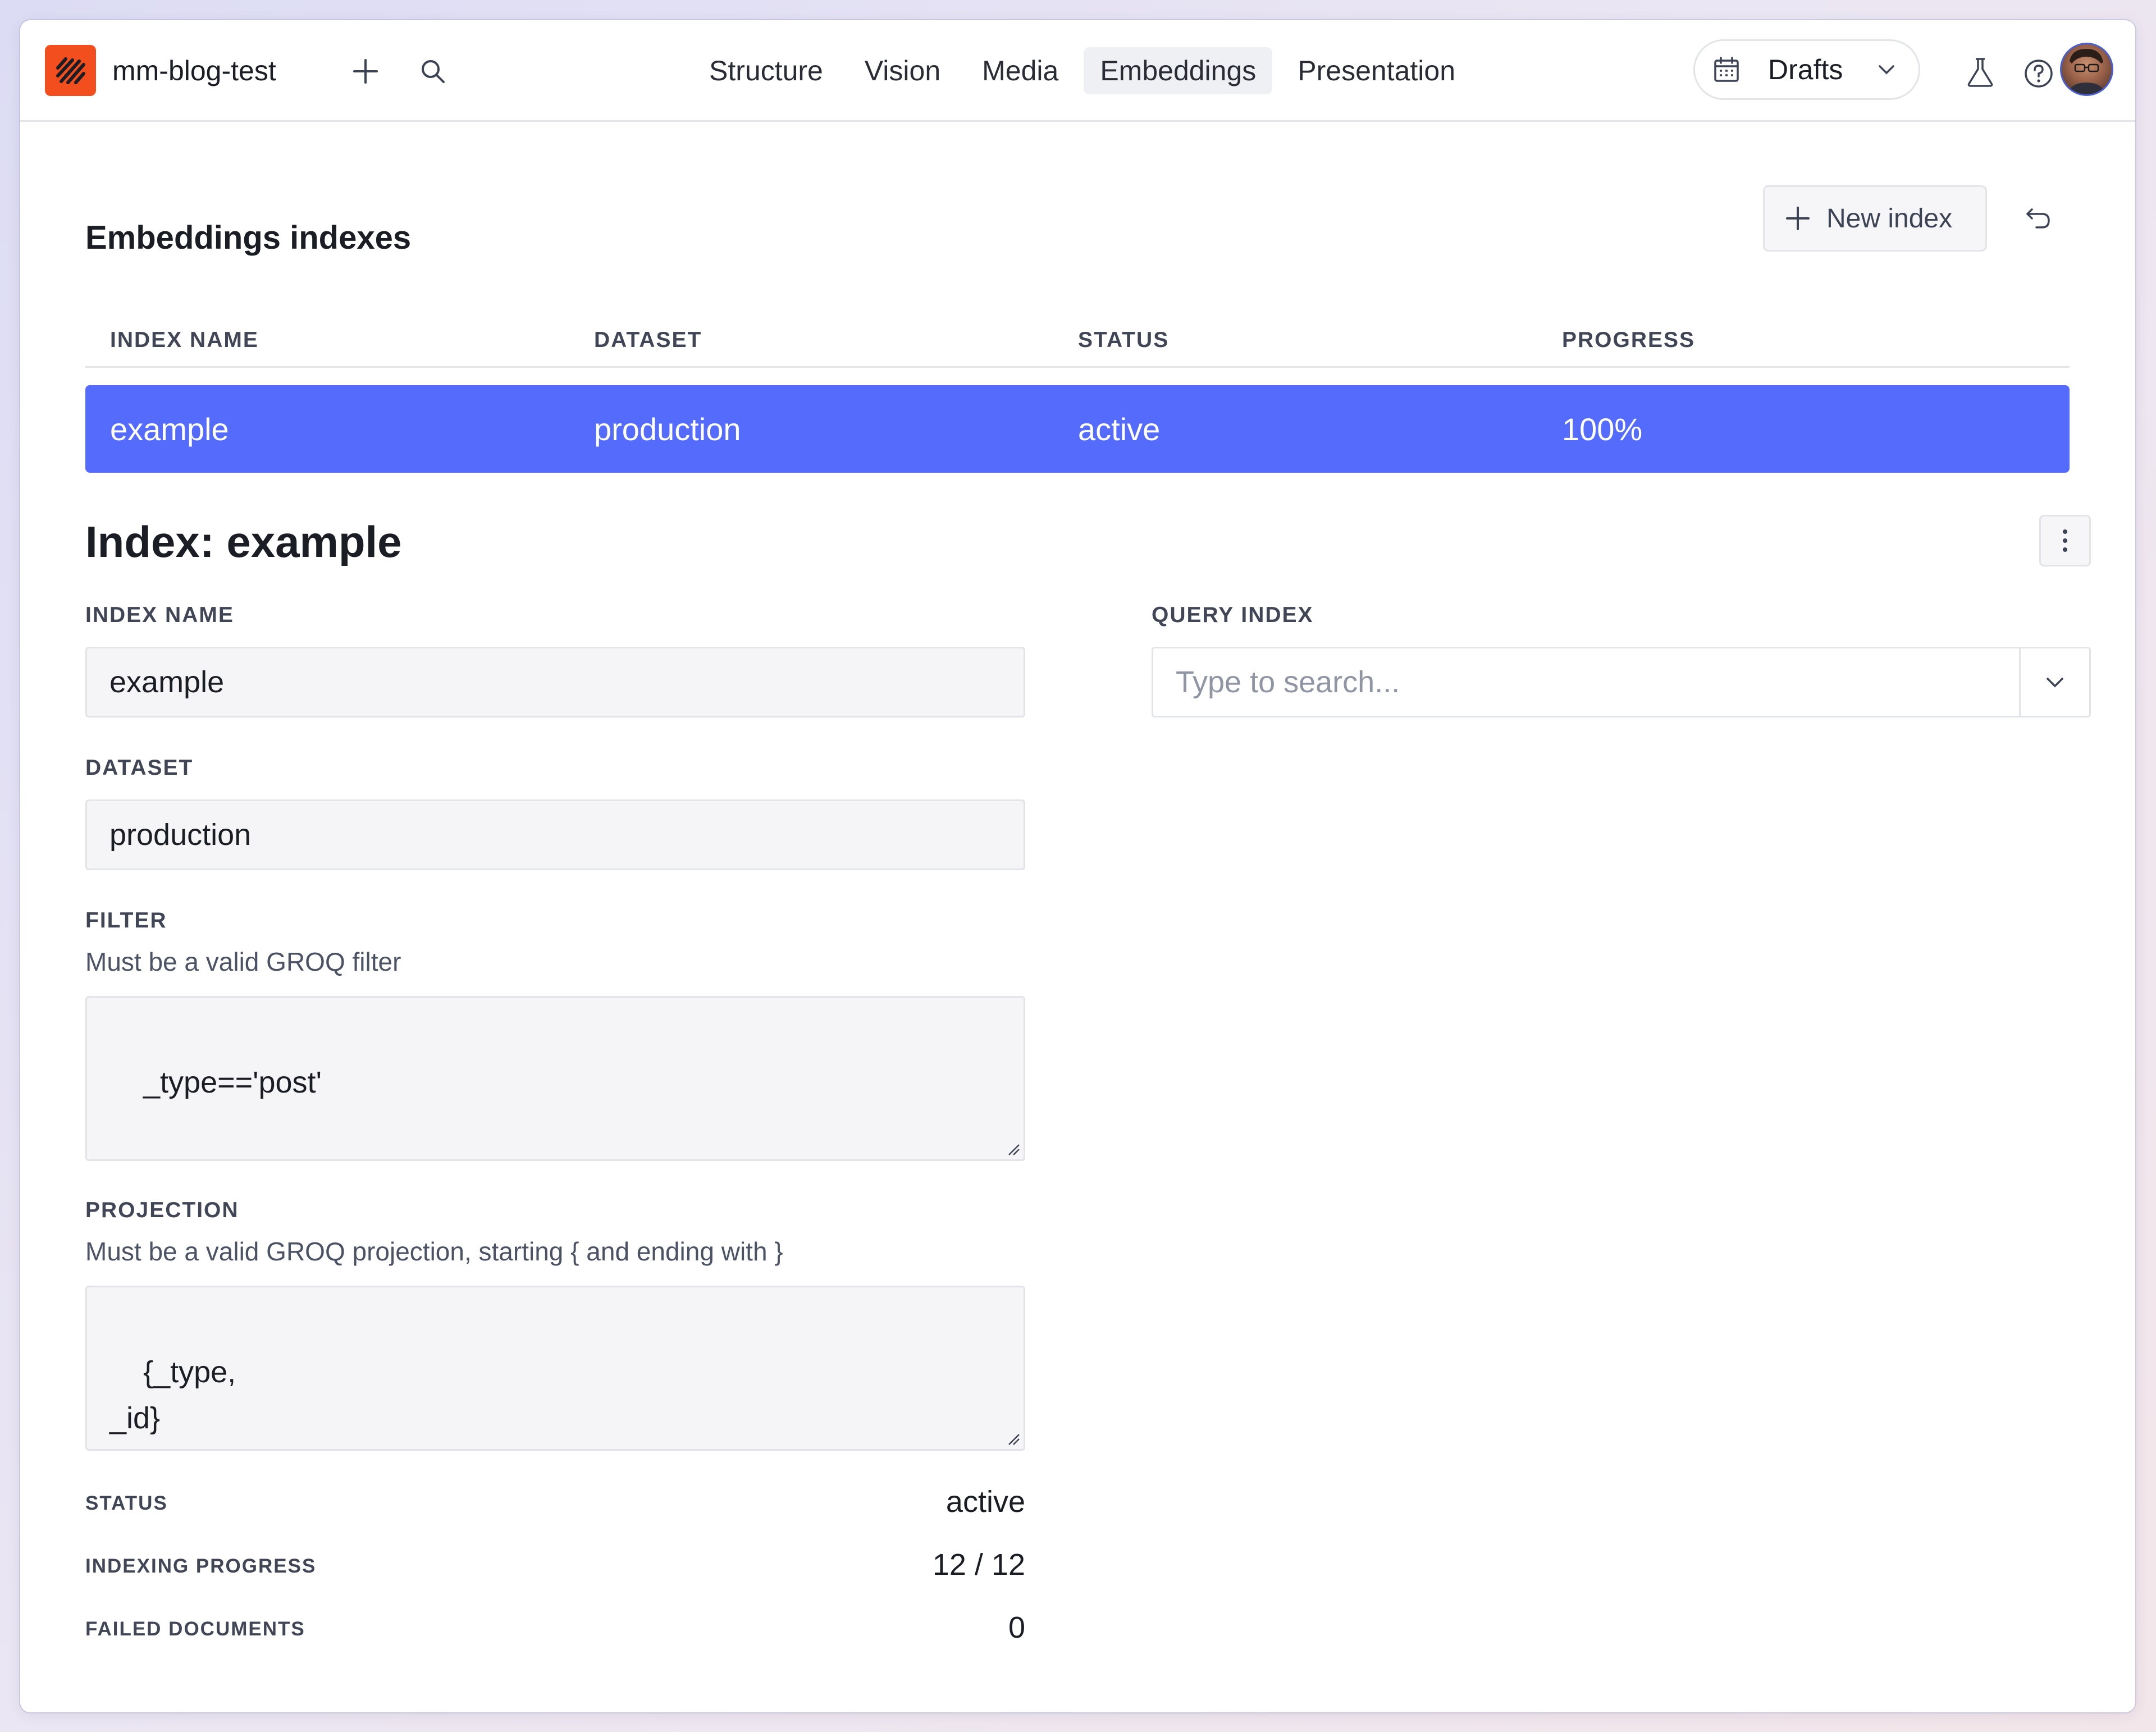 This screenshot has width=2156, height=1732. Describe the element at coordinates (194, 71) in the screenshot. I see `workspace-name: mm-blog-test` at that location.